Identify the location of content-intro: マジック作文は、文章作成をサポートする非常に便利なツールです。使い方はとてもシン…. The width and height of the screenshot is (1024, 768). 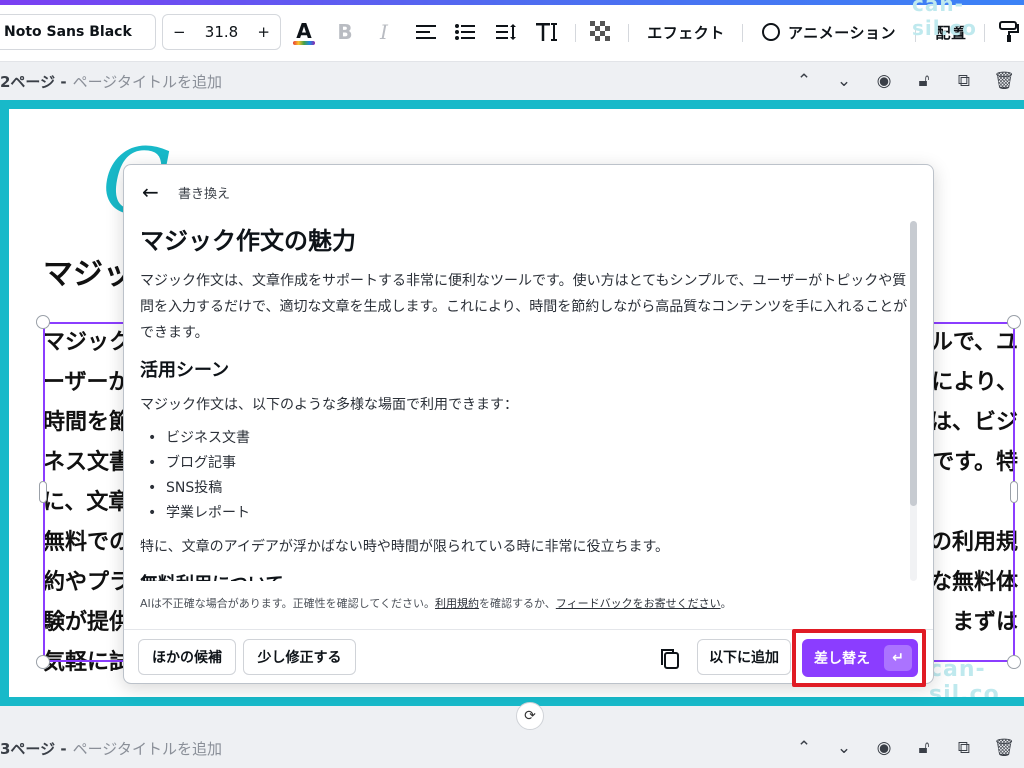
(524, 307).